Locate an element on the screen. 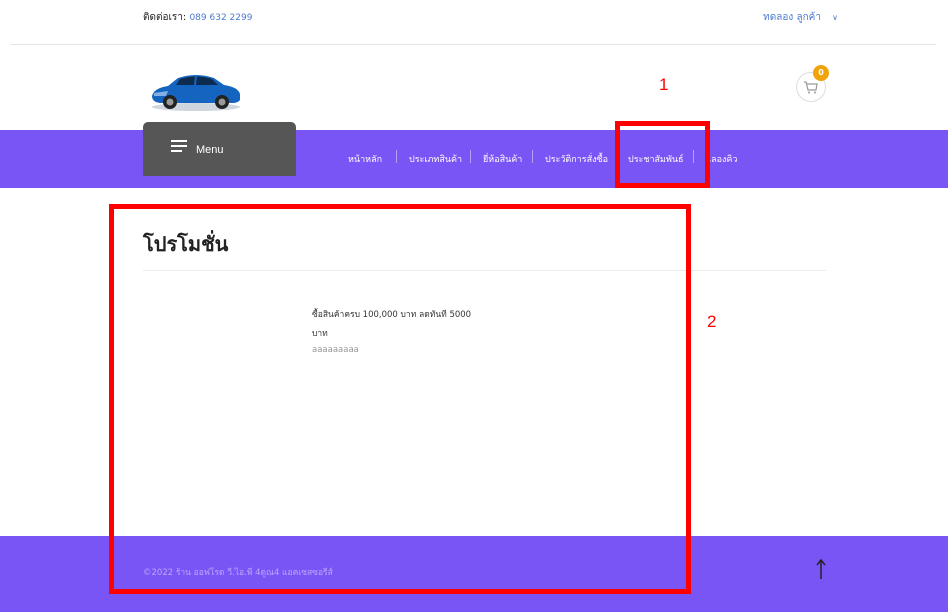  nav-item-order-history: ประวัติการสั่งซื้อ is located at coordinates (576, 159).